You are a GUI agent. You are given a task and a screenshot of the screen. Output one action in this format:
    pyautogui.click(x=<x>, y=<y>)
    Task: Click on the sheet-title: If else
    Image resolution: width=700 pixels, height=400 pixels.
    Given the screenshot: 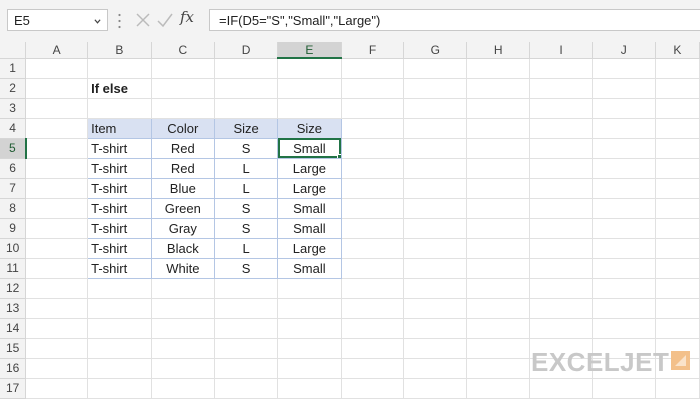 What is the action you would take?
    pyautogui.click(x=119, y=88)
    